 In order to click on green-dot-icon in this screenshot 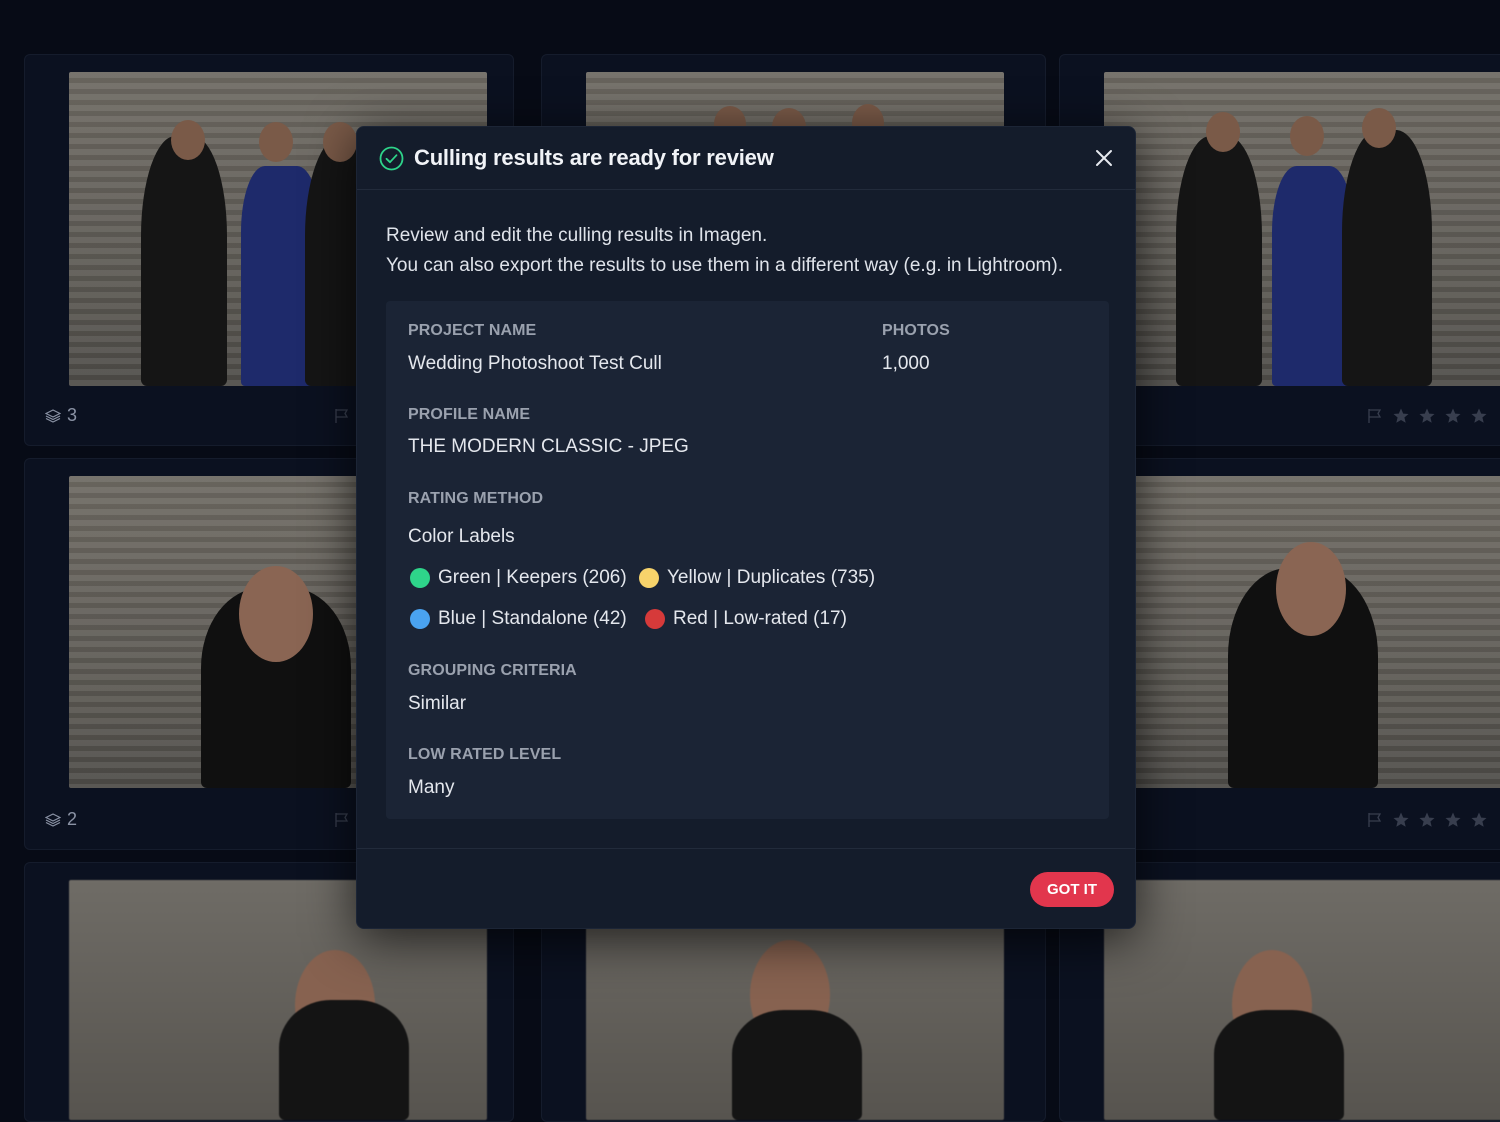, I will do `click(420, 578)`.